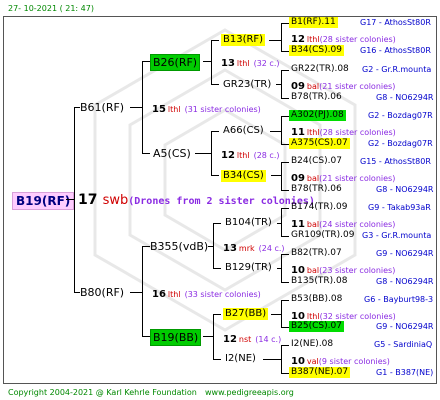 Image resolution: width=440 pixels, height=400 pixels. I want to click on breeder: bal, so click(313, 178).